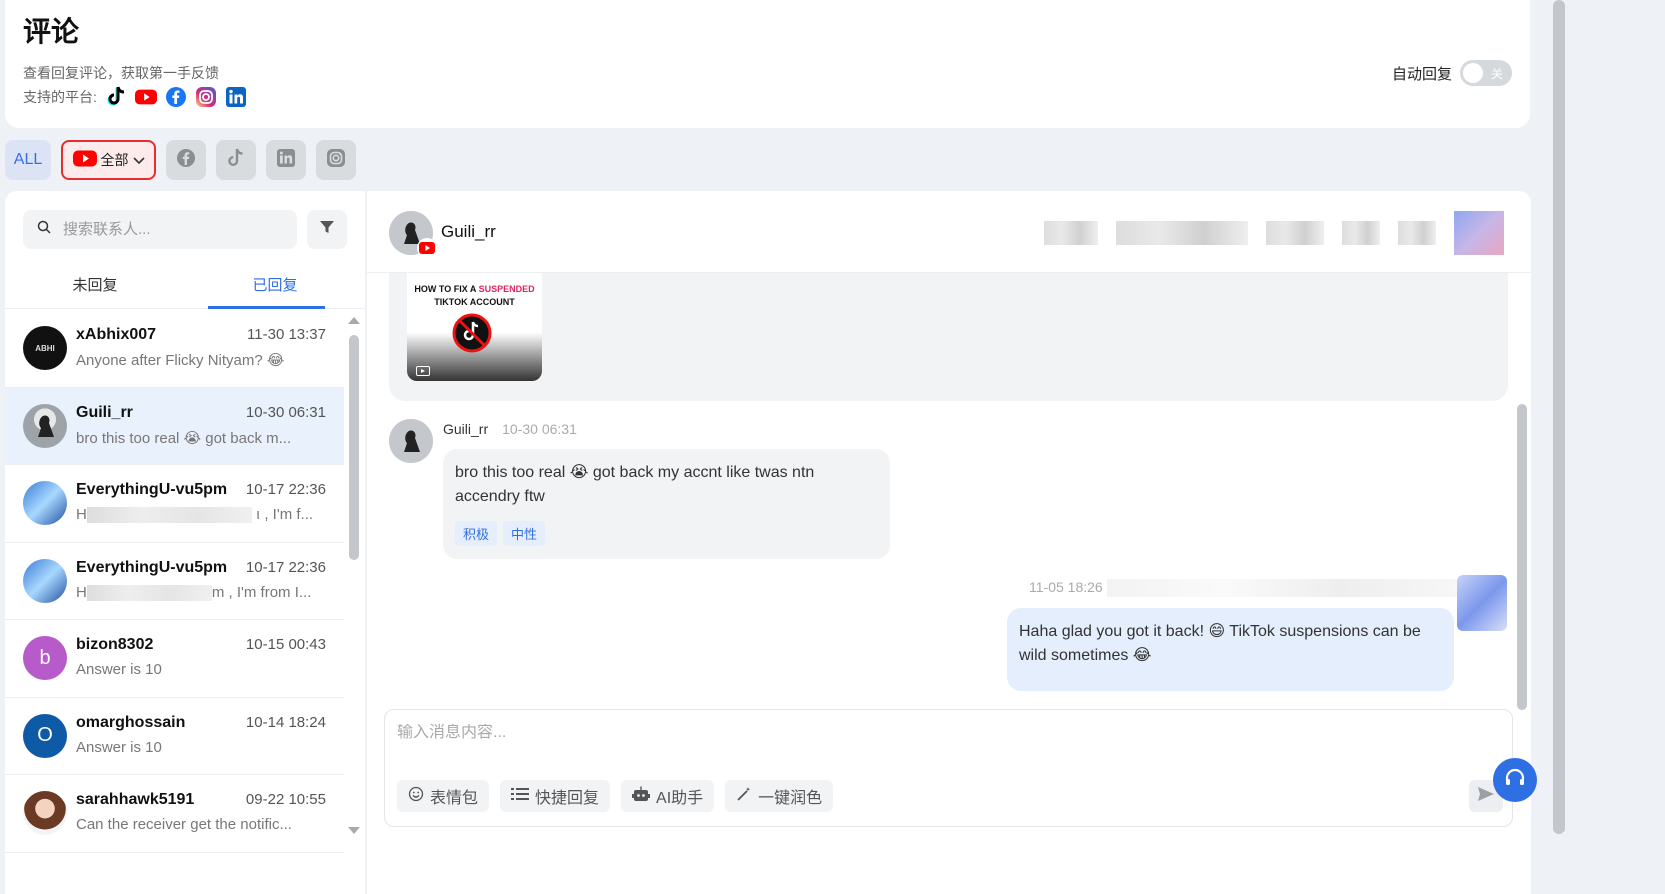  I want to click on filter-instagram-button, so click(336, 160).